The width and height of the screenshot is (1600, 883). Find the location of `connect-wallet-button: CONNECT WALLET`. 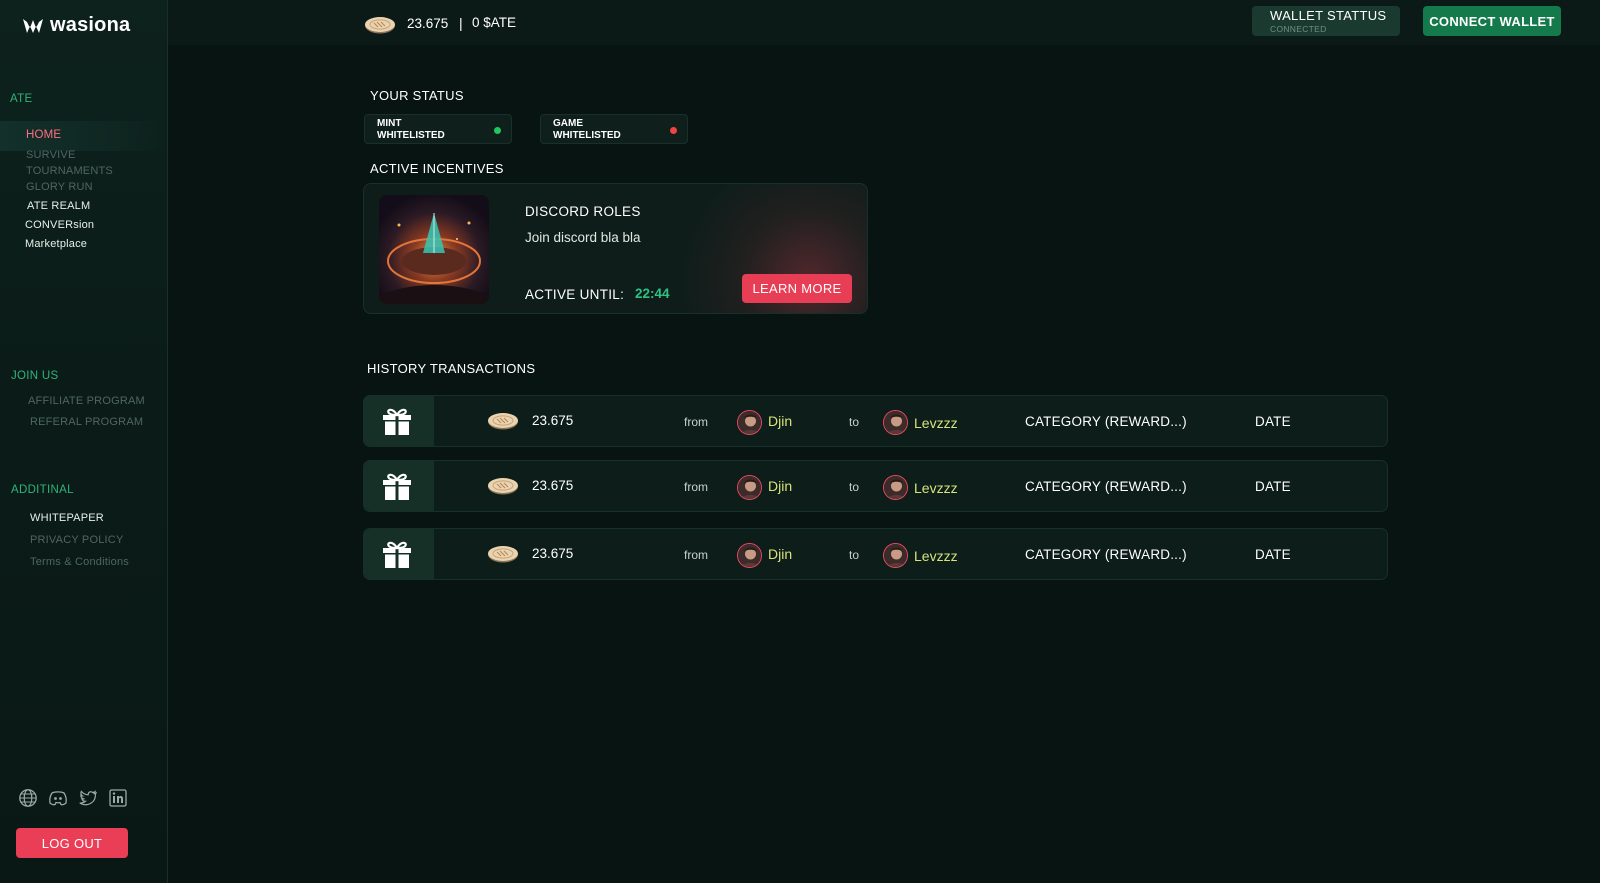

connect-wallet-button: CONNECT WALLET is located at coordinates (1492, 21).